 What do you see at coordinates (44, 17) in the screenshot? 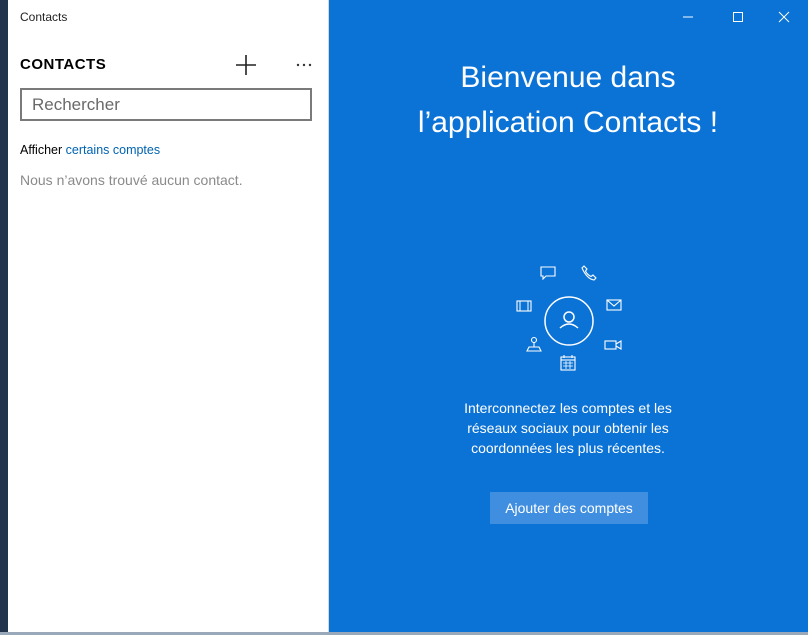
I see `app-title: Contacts` at bounding box center [44, 17].